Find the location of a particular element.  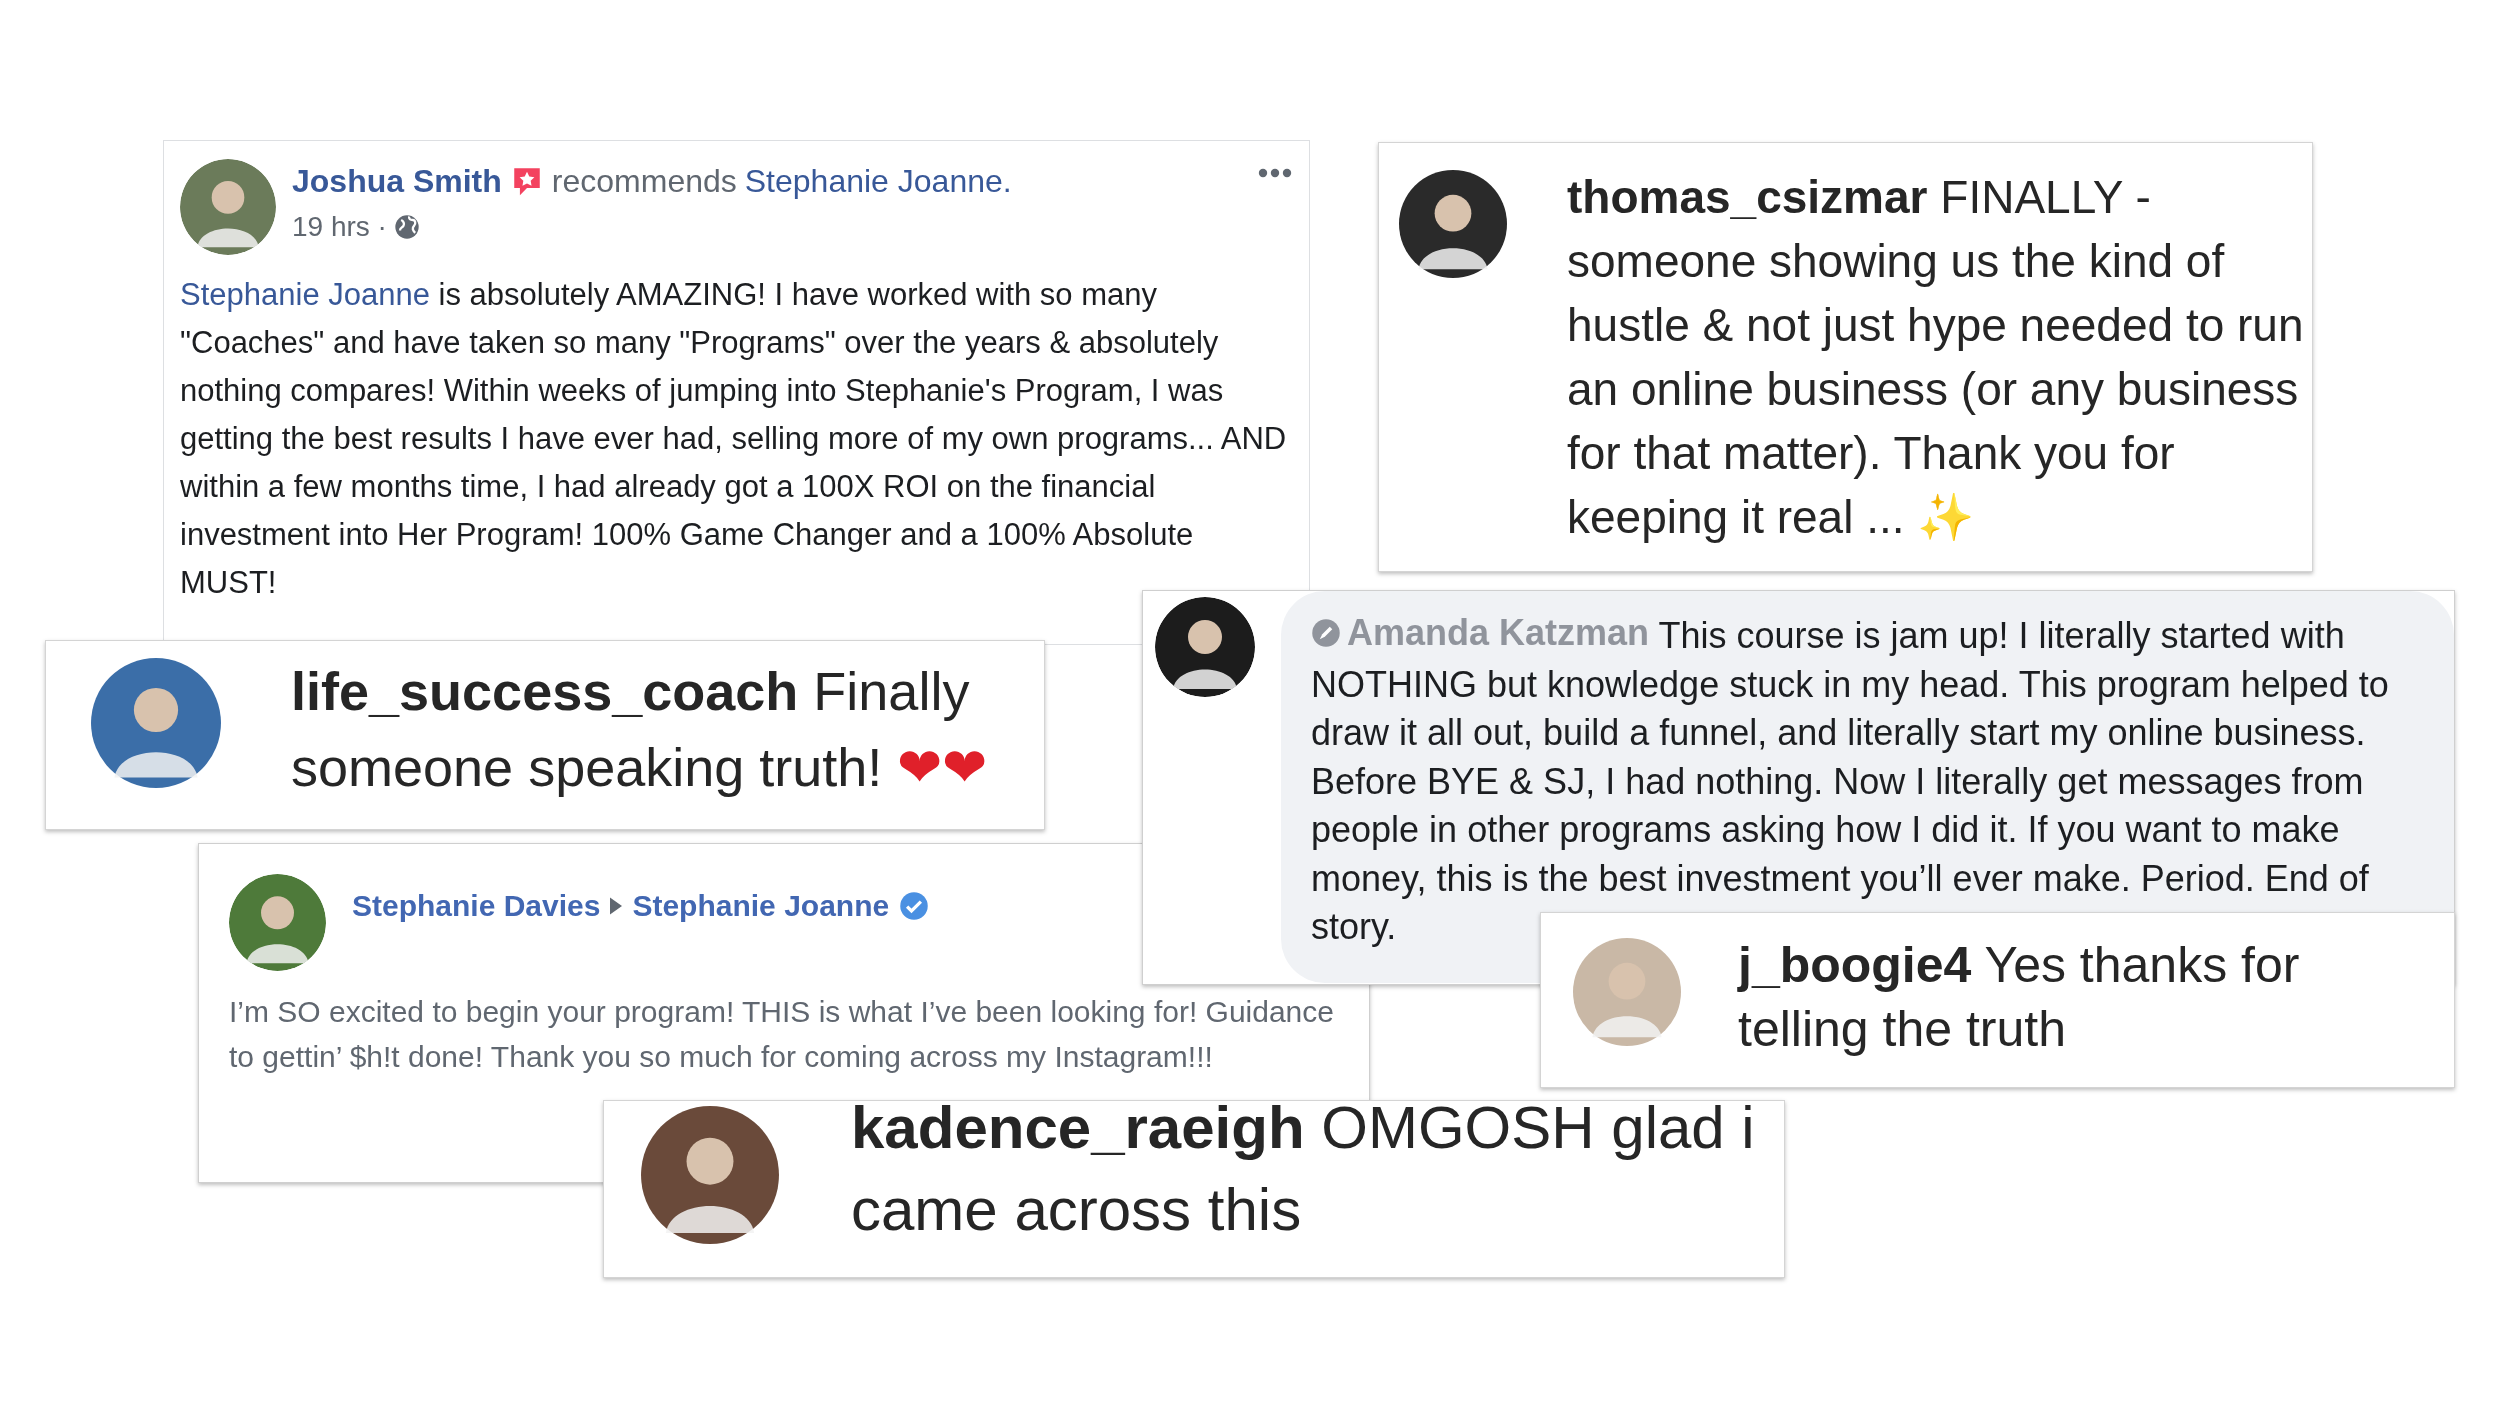

post-text: I’m SO excited to begin your program! THIS is what I’ve been looking for! Guidance to gettin’ $h!t done! Thank you so much for coming across my Instagram!!! is located at coordinates (782, 1034).